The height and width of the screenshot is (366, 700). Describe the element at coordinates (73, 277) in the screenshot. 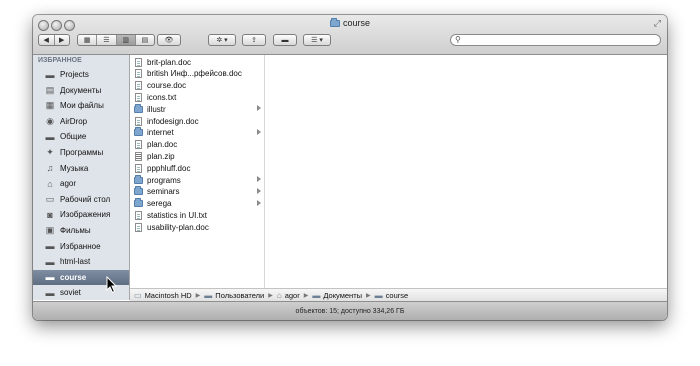

I see `sidebar-item-label: course` at that location.